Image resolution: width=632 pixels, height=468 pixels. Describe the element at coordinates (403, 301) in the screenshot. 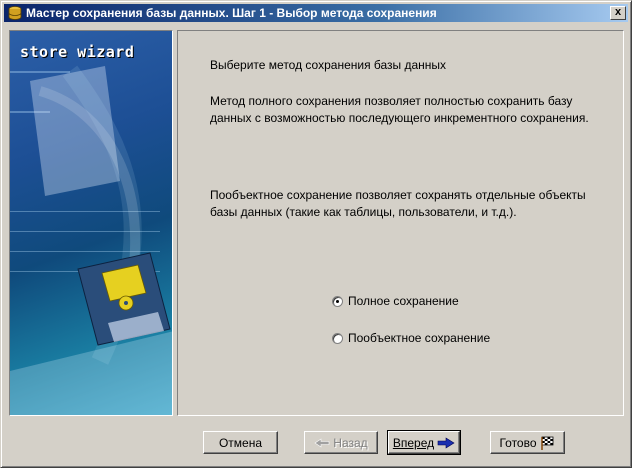

I see `radio-label: Полное сохранение` at that location.